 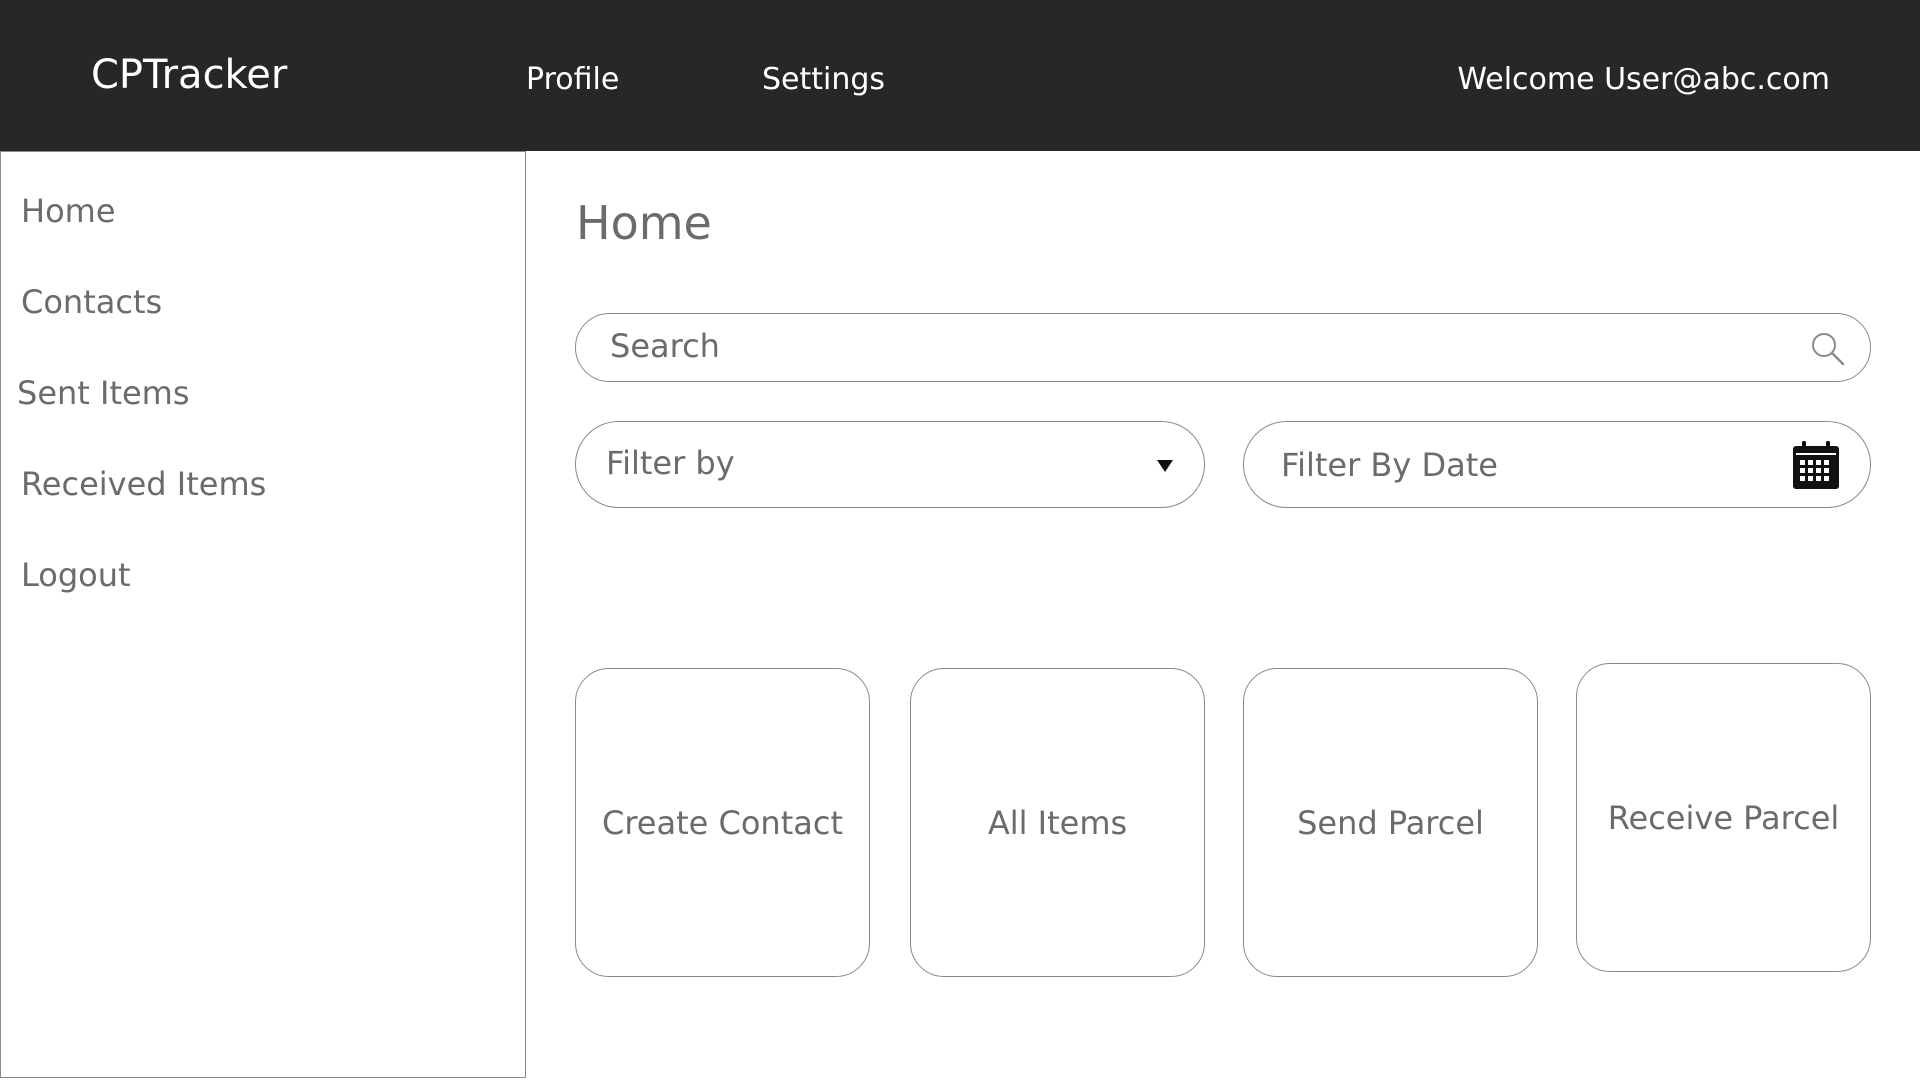 What do you see at coordinates (1816, 465) in the screenshot?
I see `calendar-icon` at bounding box center [1816, 465].